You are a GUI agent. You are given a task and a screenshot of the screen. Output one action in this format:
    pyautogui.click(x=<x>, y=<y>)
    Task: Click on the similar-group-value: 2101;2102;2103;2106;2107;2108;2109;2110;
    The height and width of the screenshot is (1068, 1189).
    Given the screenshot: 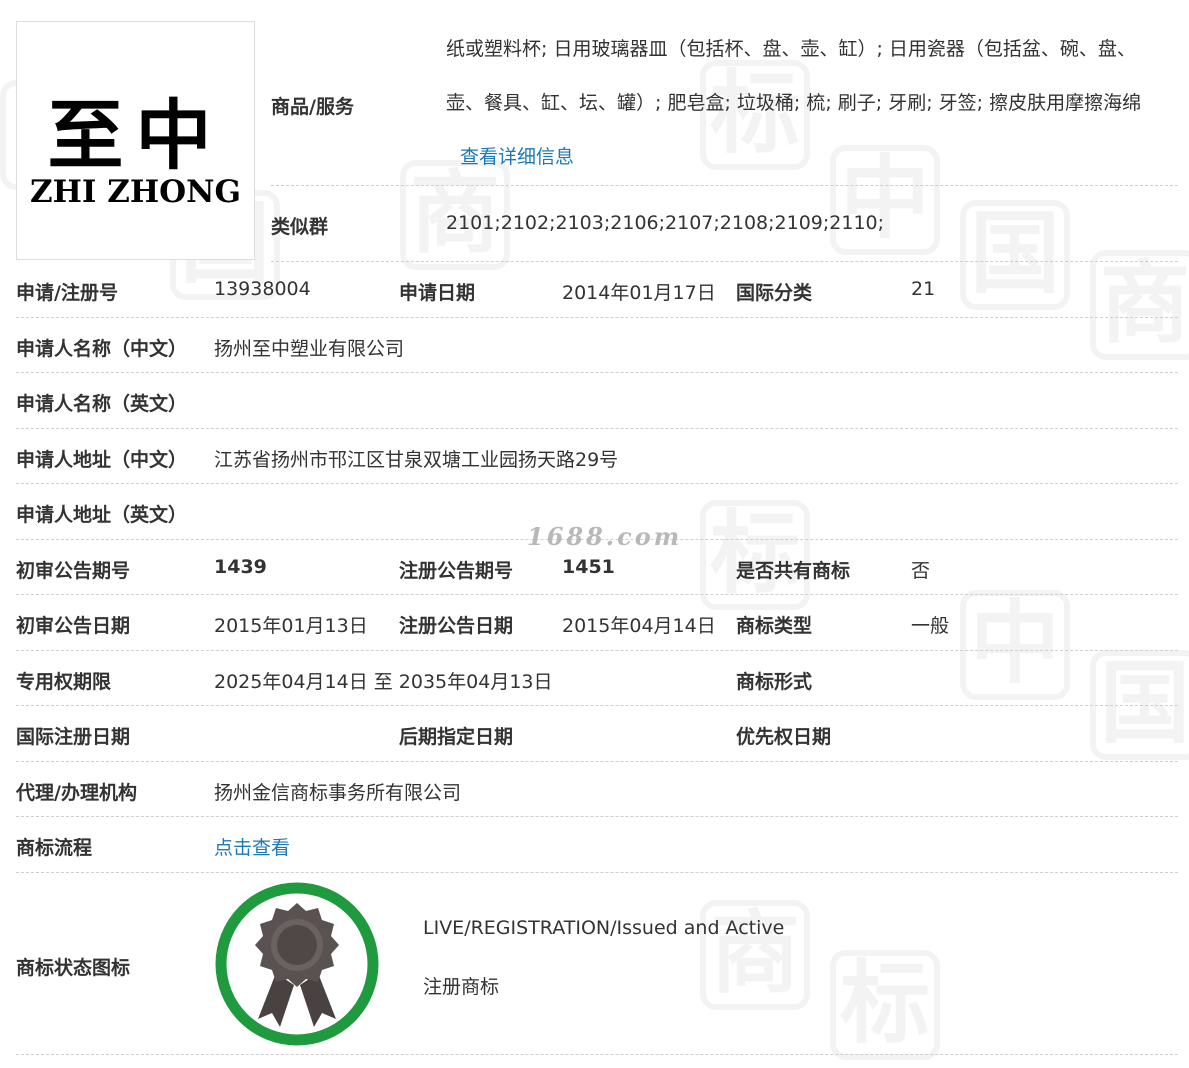 What is the action you would take?
    pyautogui.click(x=665, y=223)
    